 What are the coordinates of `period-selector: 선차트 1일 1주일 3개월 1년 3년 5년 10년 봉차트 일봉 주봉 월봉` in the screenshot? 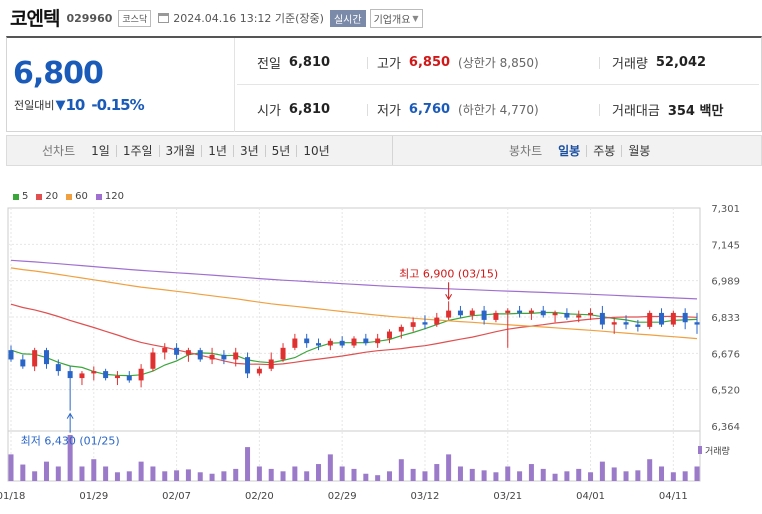 It's located at (384, 150).